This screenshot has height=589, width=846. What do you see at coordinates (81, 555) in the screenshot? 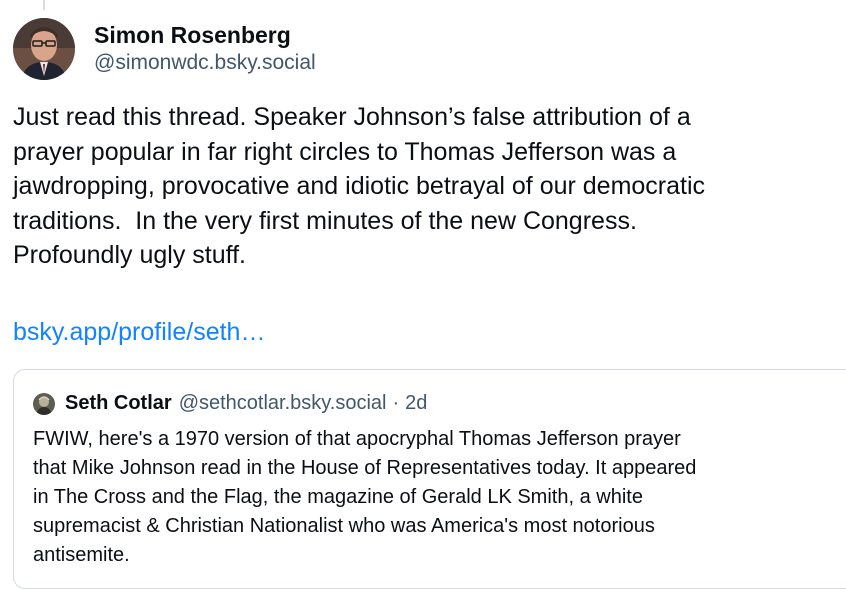
I see `quoted-text-line: antisemite.` at bounding box center [81, 555].